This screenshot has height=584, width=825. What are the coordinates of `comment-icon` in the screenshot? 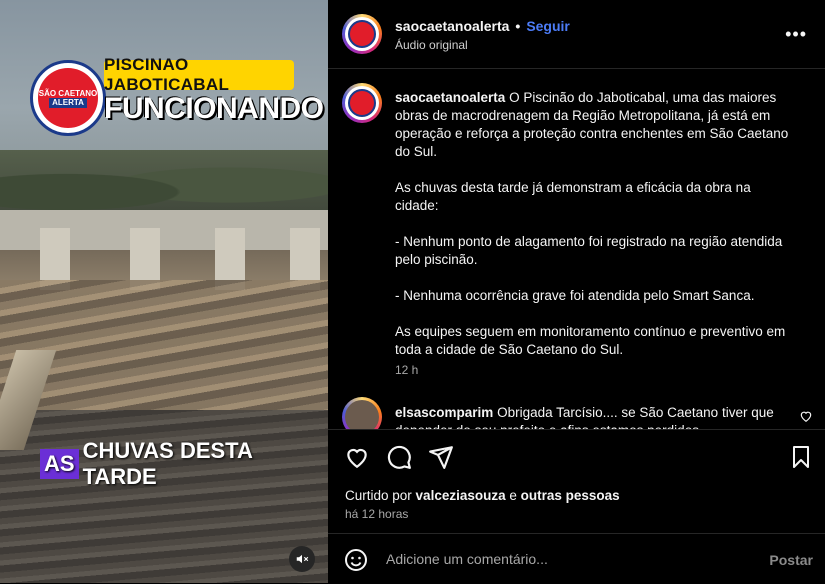 It's located at (399, 457).